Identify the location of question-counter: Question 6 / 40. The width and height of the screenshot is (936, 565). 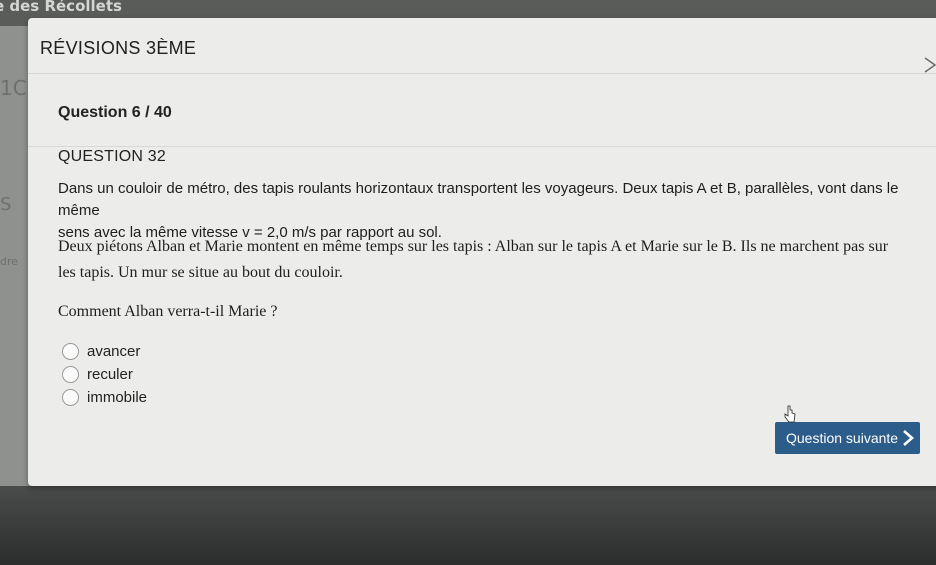
(115, 112).